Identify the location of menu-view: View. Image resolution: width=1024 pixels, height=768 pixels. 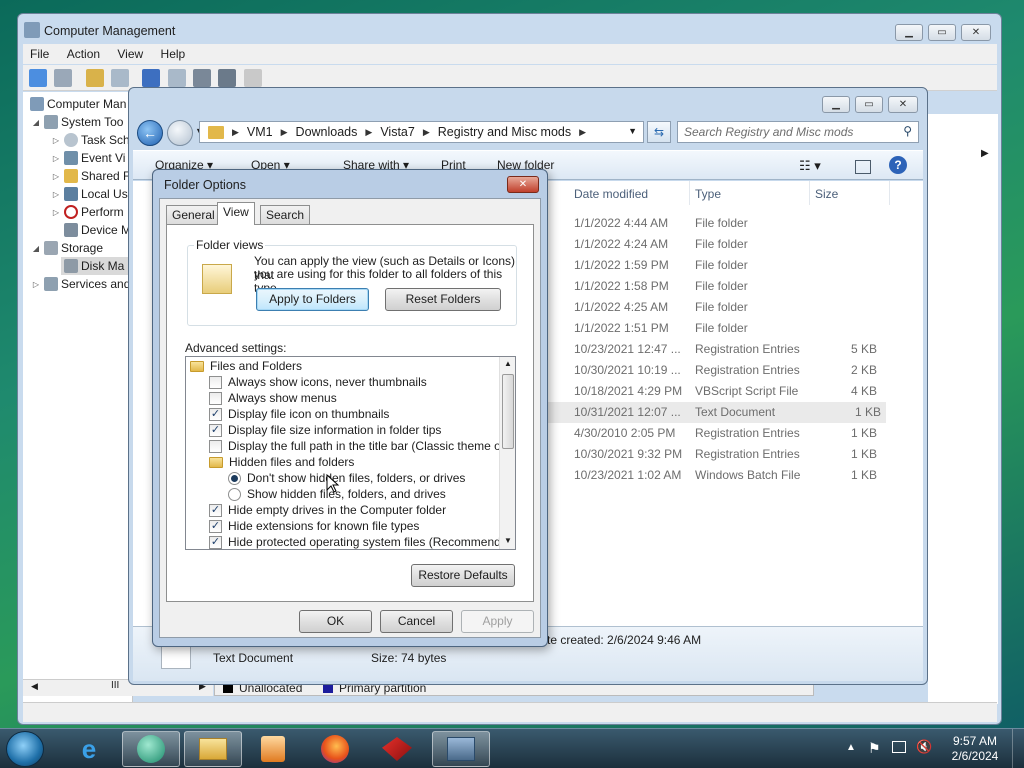
(130, 54).